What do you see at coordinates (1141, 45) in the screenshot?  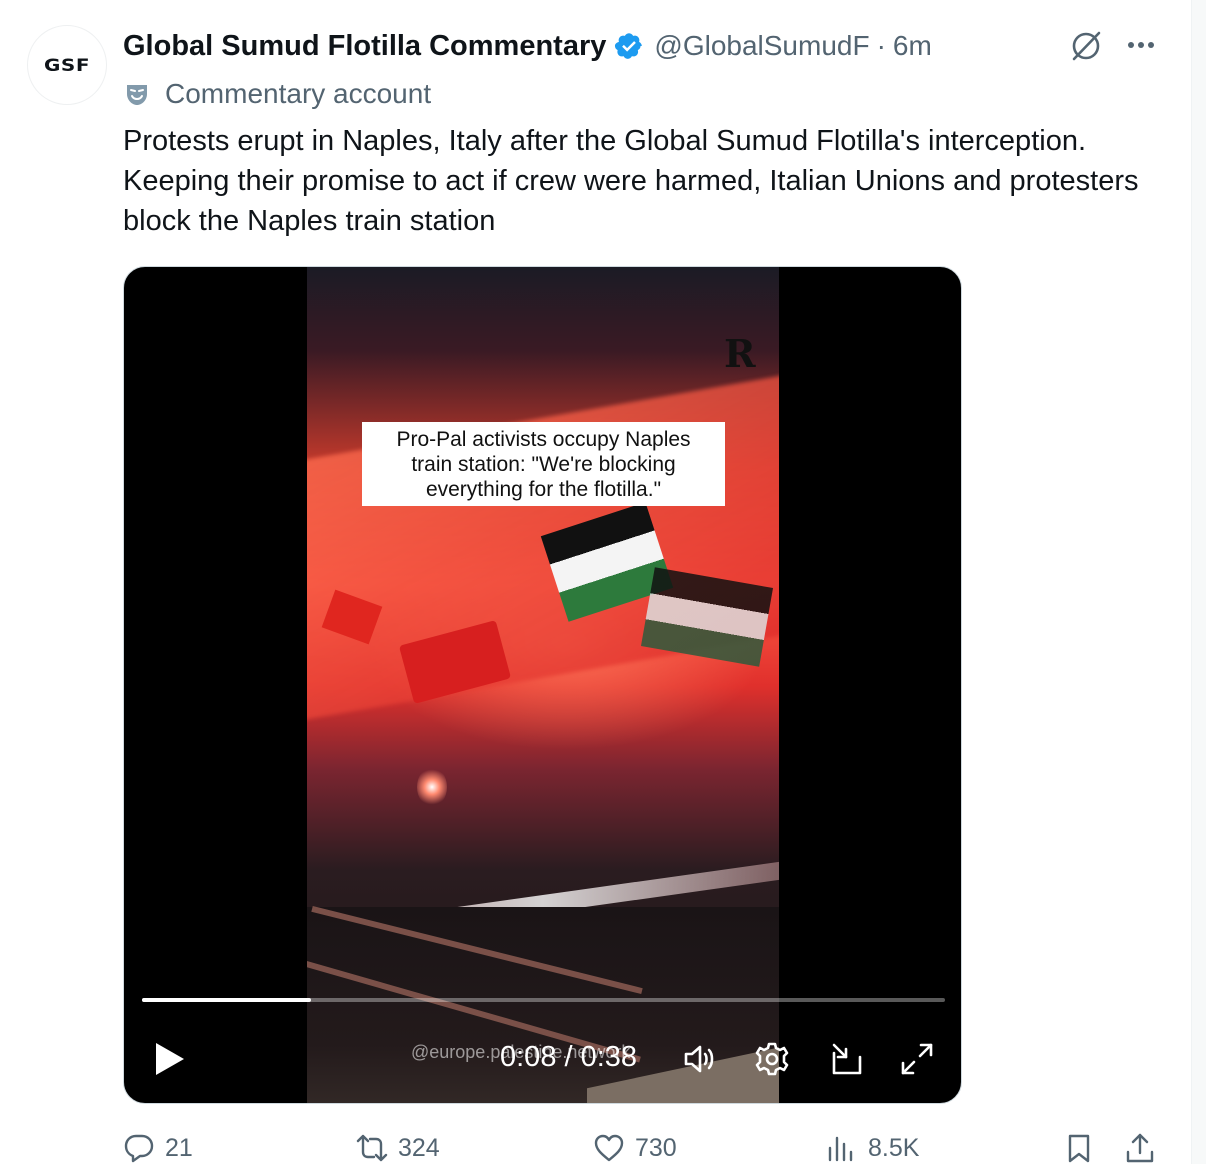 I see `more-icon` at bounding box center [1141, 45].